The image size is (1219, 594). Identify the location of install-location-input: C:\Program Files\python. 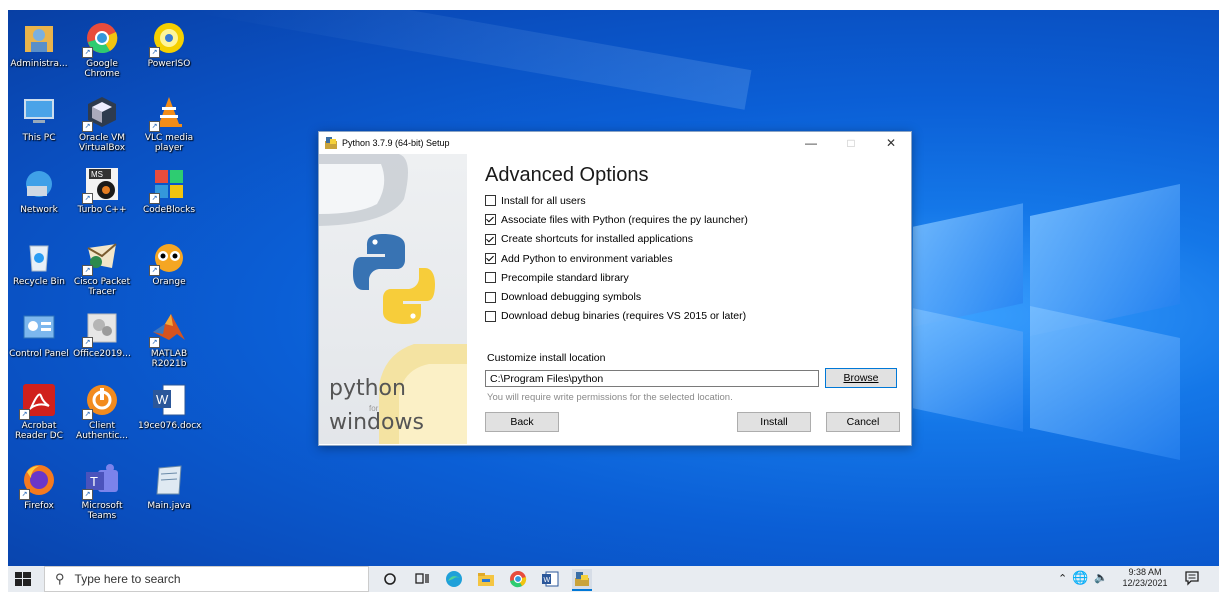
(652, 378).